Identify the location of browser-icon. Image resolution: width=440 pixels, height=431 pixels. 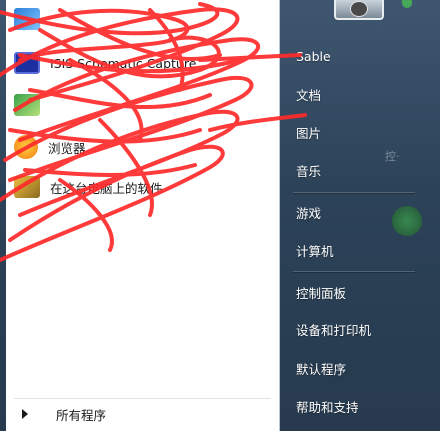
(26, 147).